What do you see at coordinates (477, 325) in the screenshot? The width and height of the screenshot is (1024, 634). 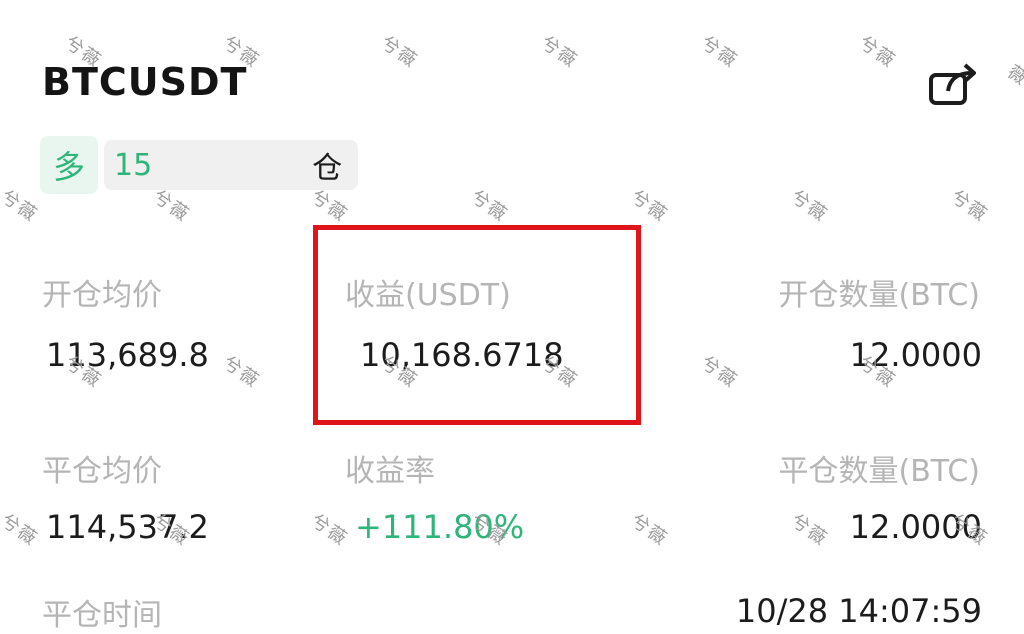 I see `highlight-box` at bounding box center [477, 325].